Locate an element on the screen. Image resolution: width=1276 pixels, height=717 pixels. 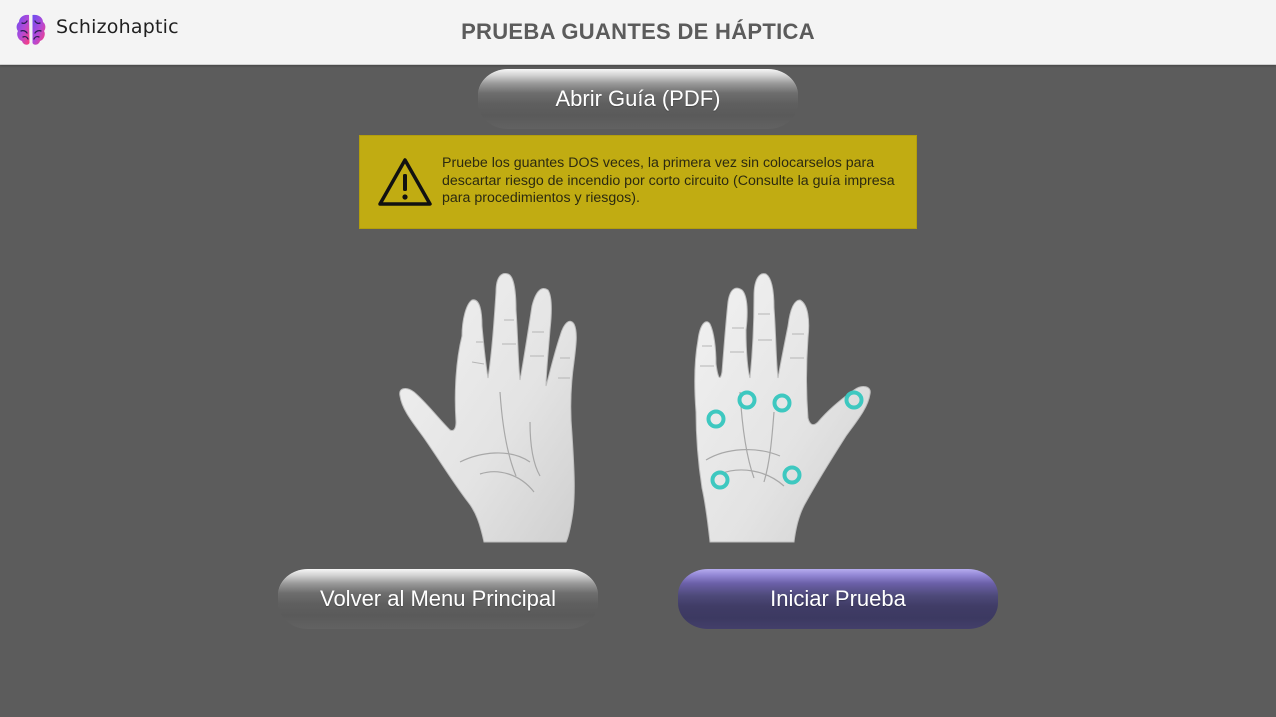
start-test-label: Iniciar Prueba is located at coordinates (838, 598).